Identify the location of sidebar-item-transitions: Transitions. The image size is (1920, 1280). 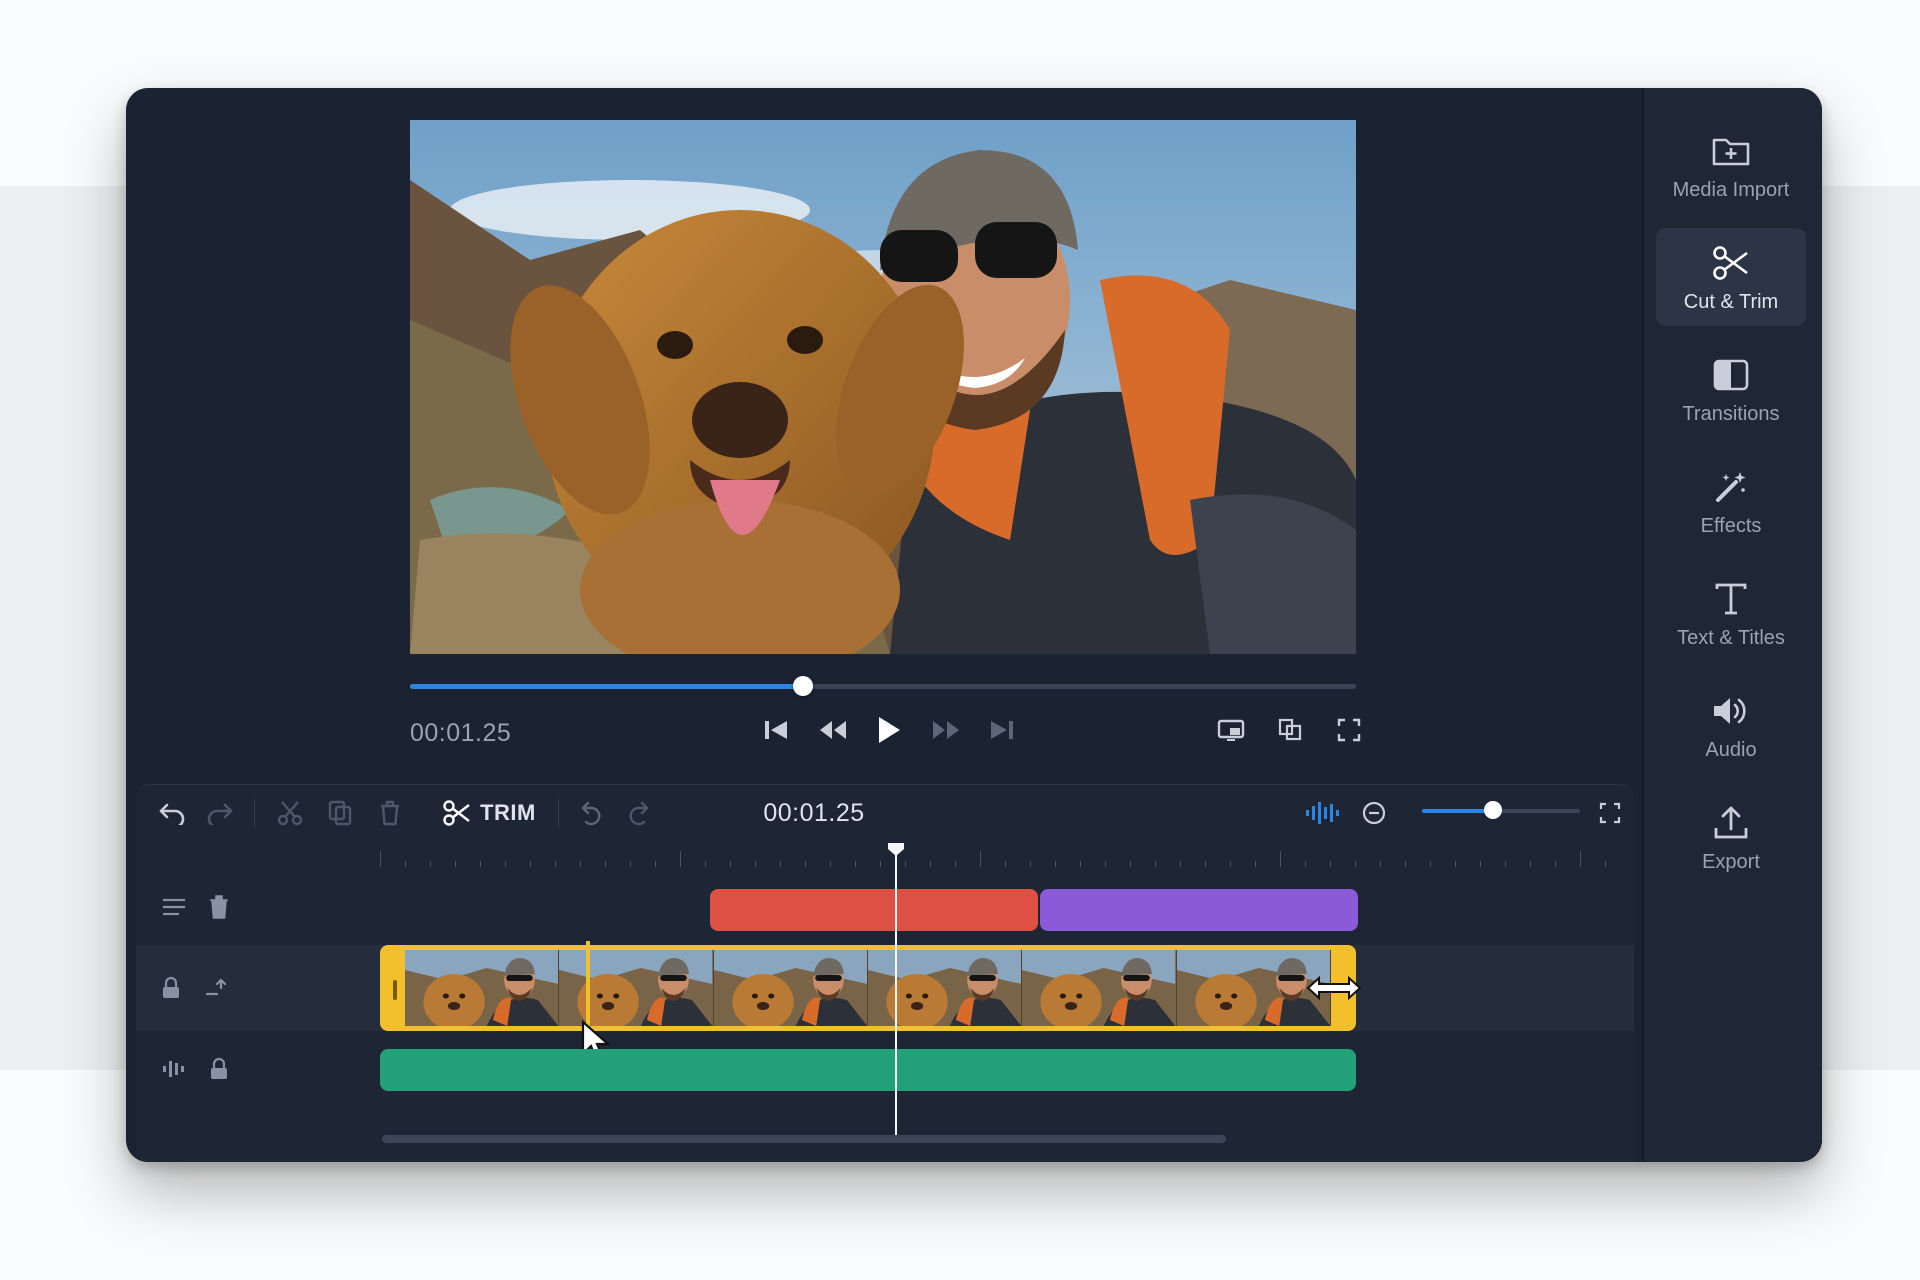
(1731, 389).